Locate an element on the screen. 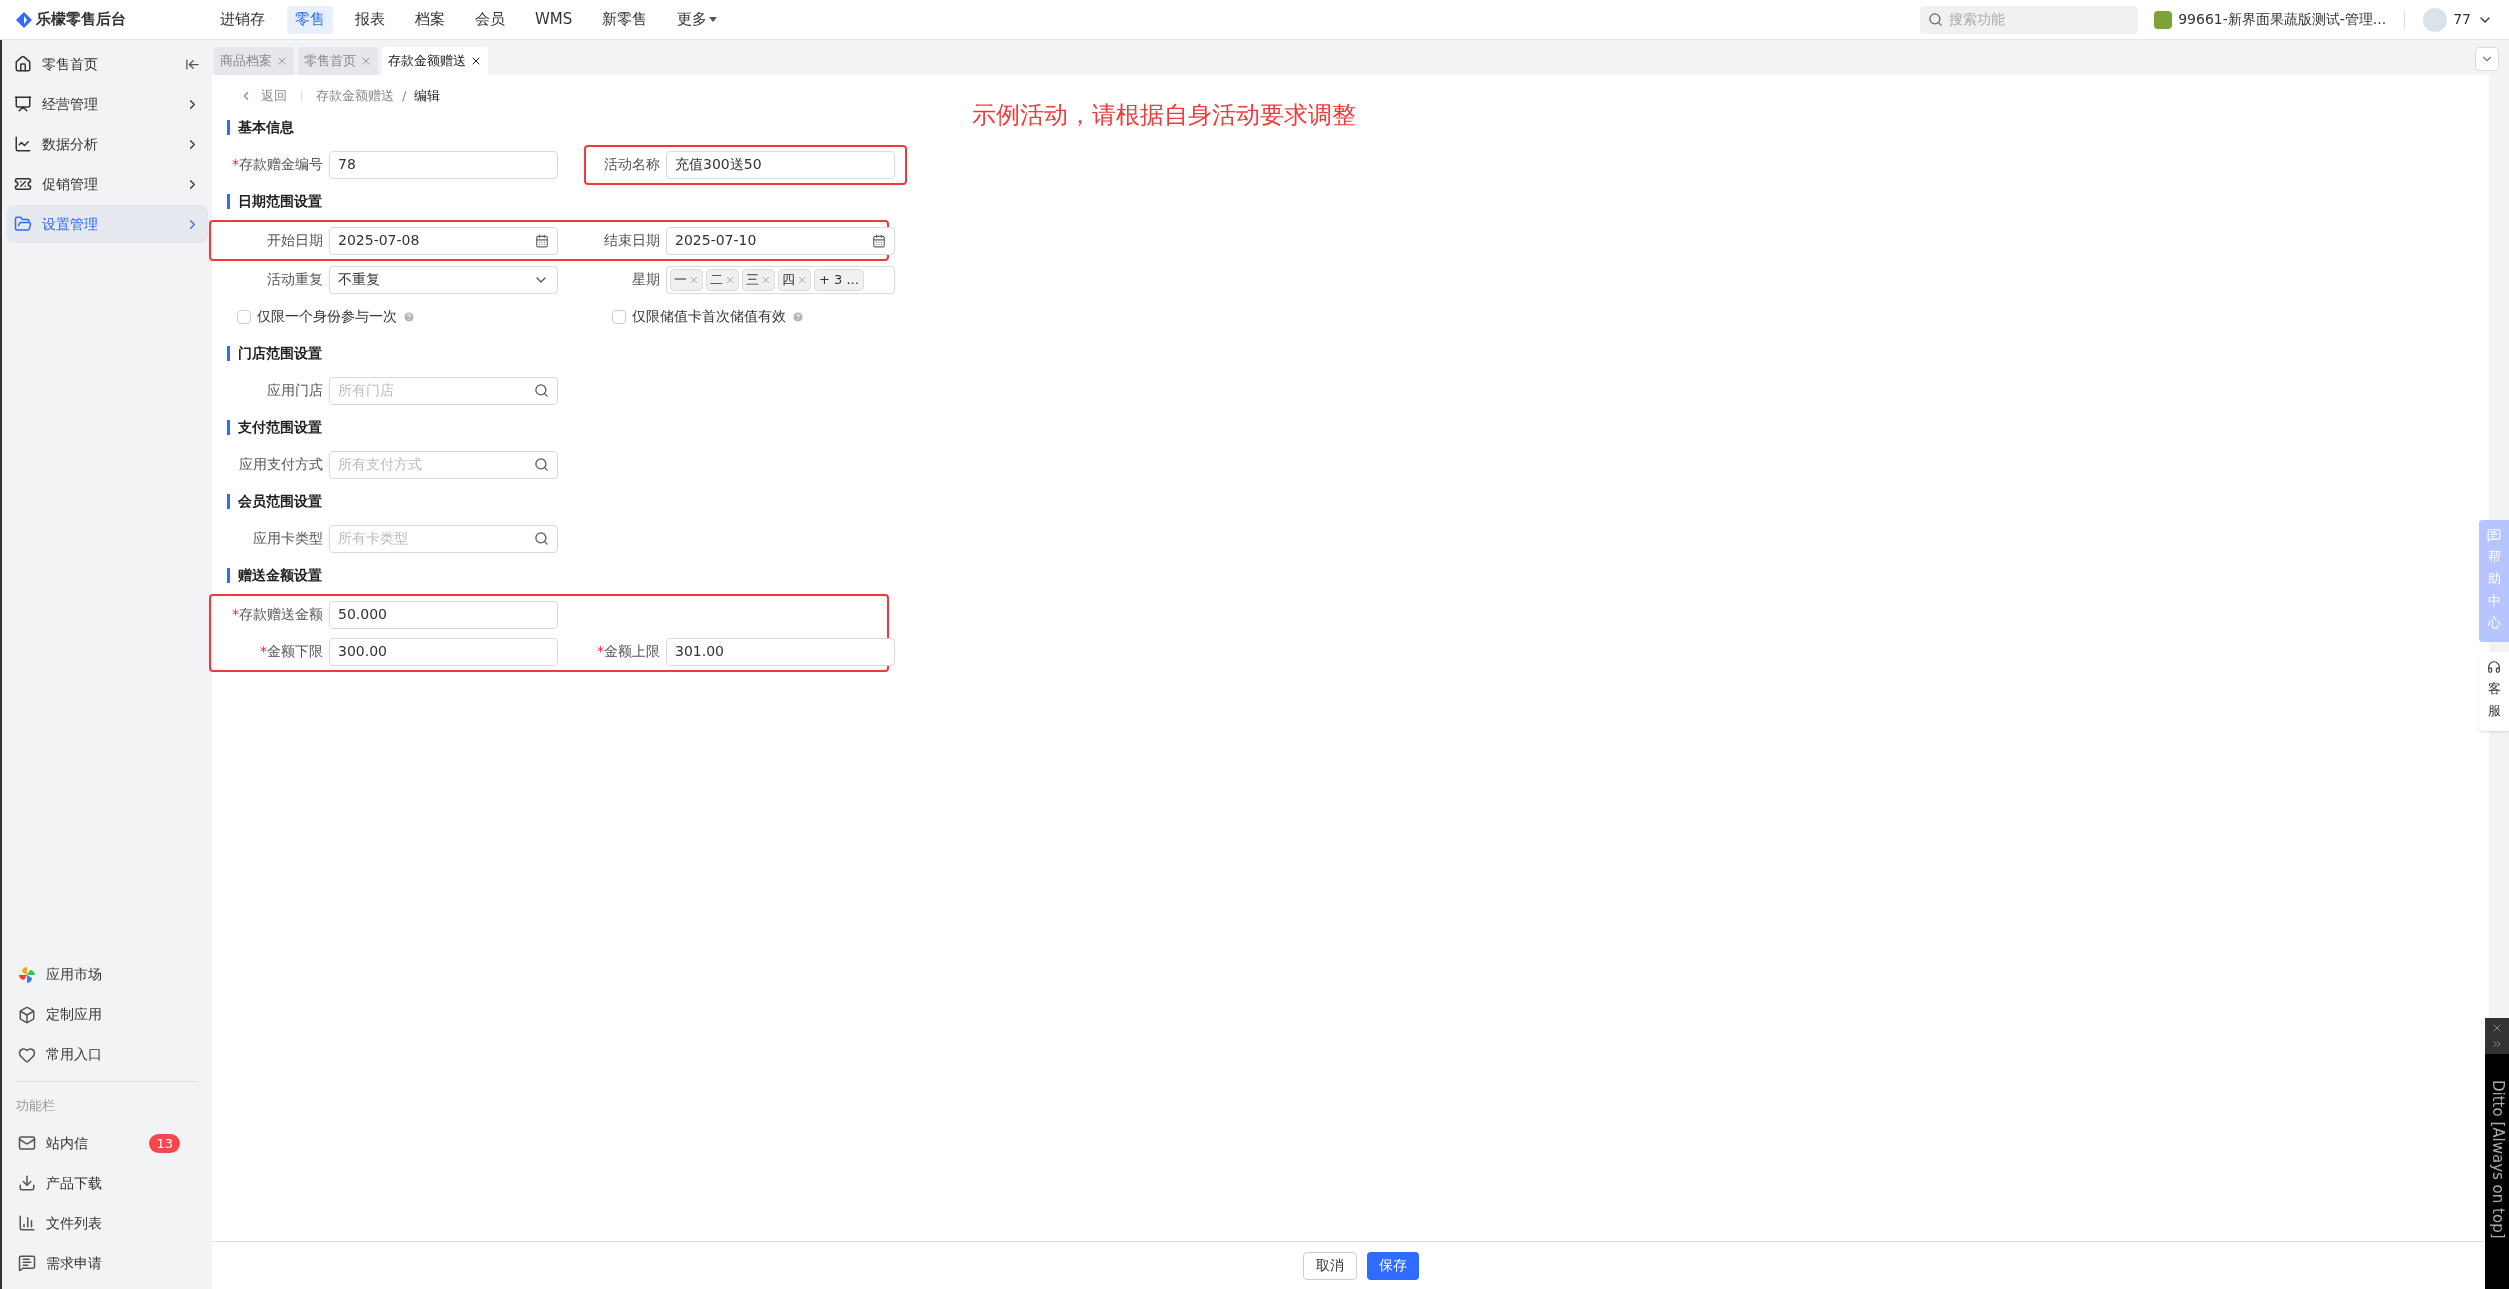 The height and width of the screenshot is (1289, 2509). field-label: *存款赠送金额 is located at coordinates (277, 614).